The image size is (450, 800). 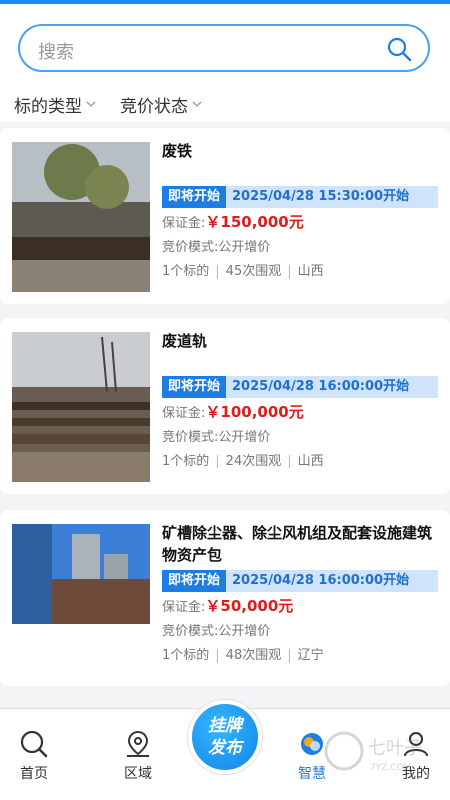 I want to click on watermark-subtext: 7YZ.COM, so click(x=390, y=768).